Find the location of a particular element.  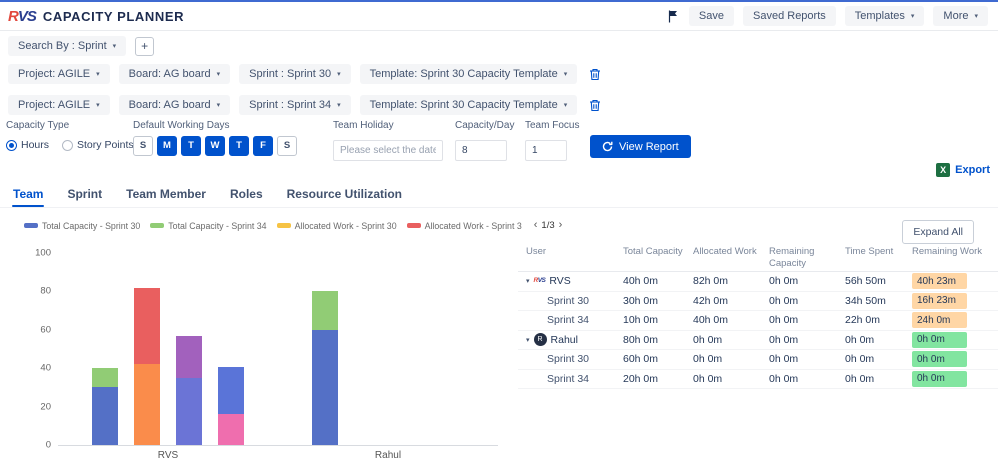

cell-total-capacity: 20h 0m is located at coordinates (641, 378).